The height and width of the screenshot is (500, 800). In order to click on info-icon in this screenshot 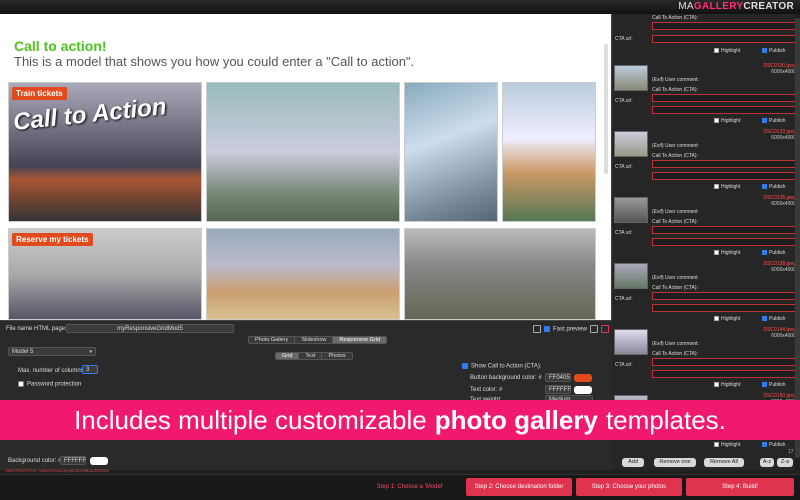, I will do `click(537, 329)`.